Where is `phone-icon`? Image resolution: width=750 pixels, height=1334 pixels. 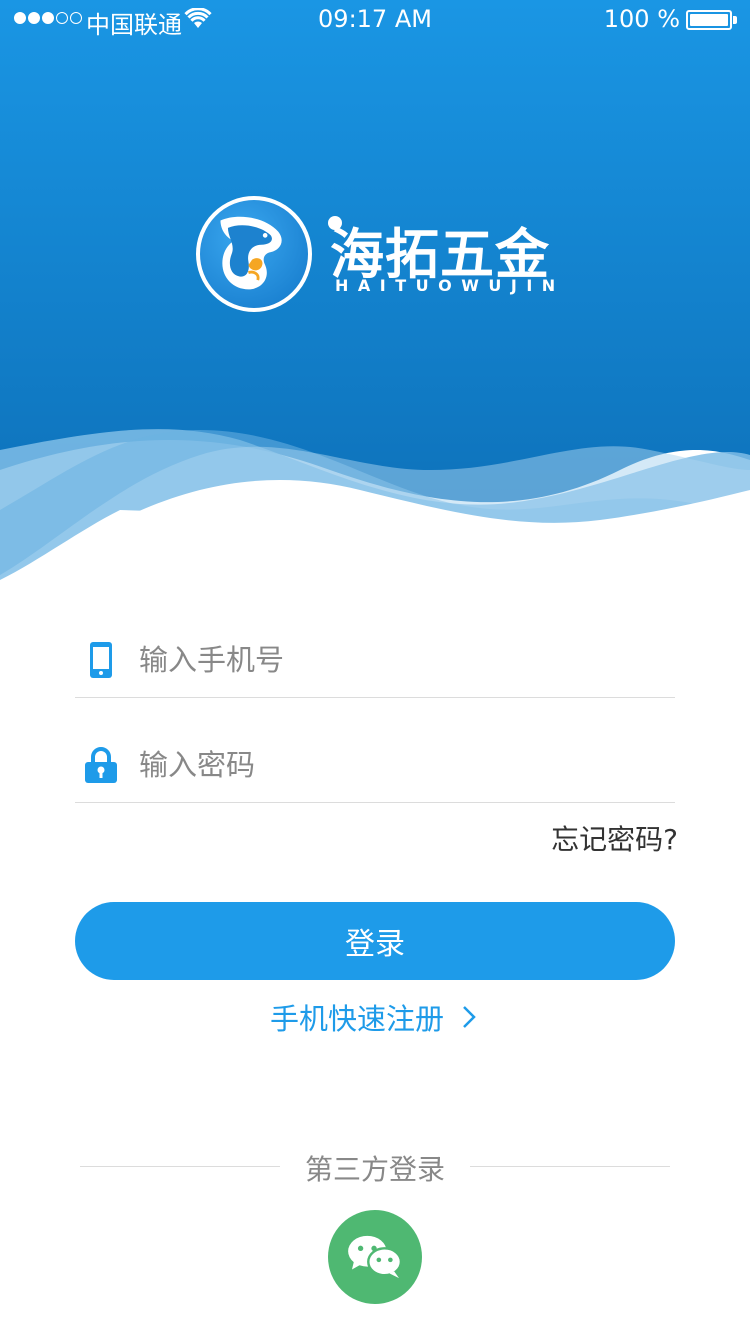
phone-icon is located at coordinates (101, 660).